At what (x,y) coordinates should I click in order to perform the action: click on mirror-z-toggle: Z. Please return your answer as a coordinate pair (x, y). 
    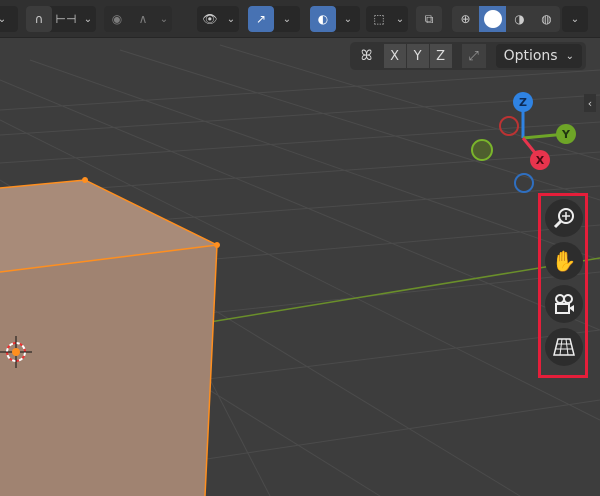
    Looking at the image, I should click on (440, 56).